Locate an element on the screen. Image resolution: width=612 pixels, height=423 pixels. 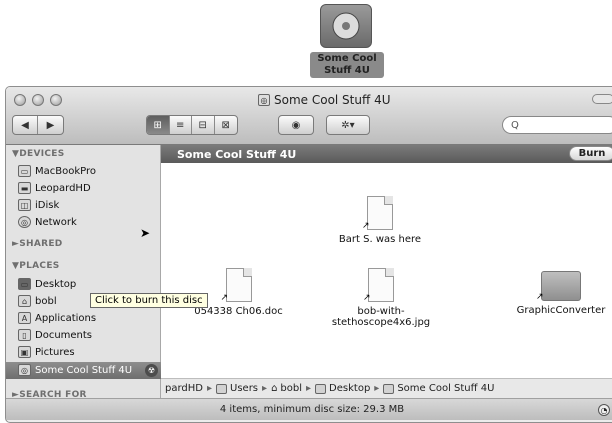
tooltip: Click to burn this disc is located at coordinates (149, 300).